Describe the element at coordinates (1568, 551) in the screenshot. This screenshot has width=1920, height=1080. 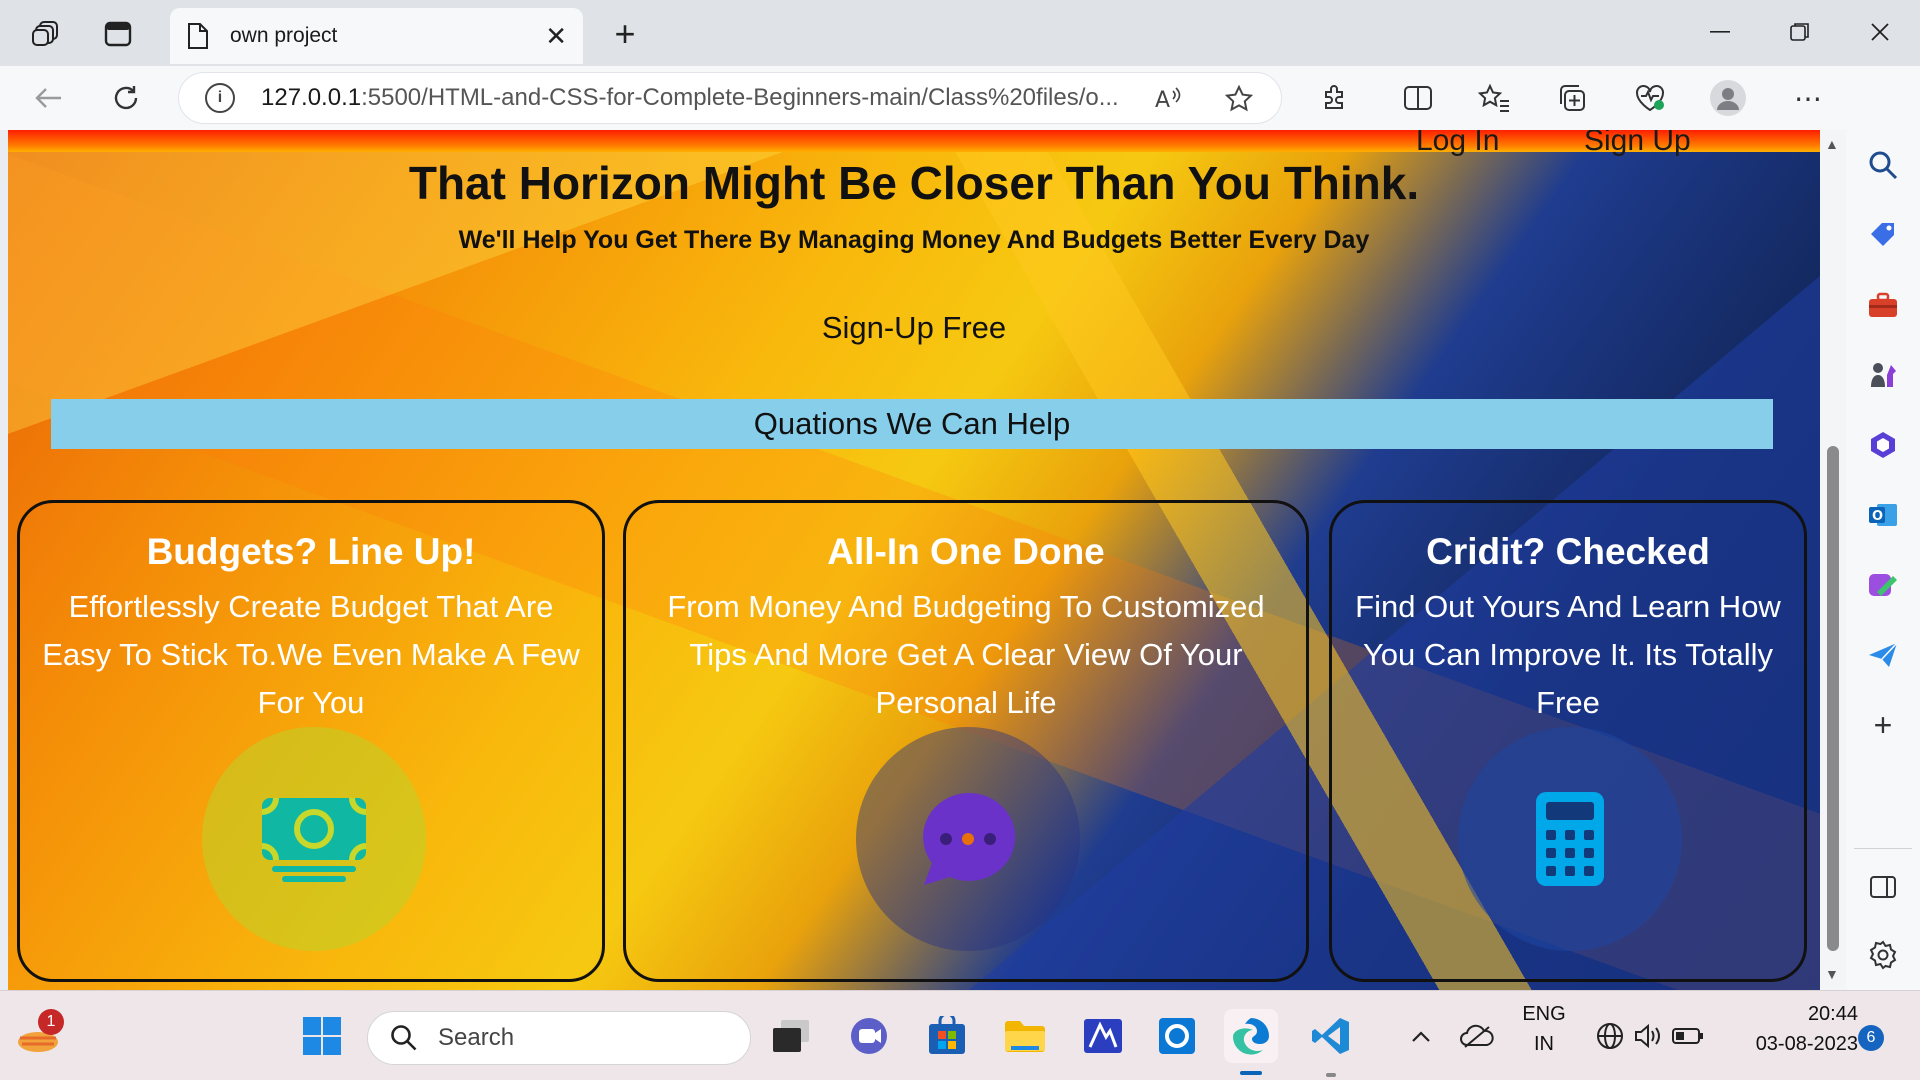
I see `card-title: Cridit? Checked` at that location.